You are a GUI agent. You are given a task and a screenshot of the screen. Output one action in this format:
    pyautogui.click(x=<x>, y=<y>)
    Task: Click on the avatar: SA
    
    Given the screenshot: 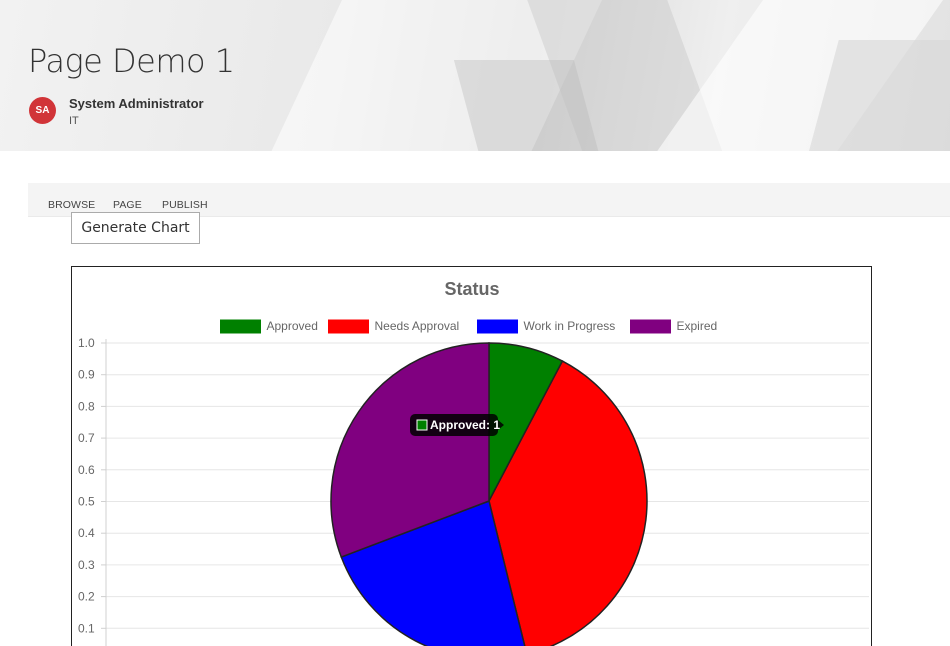 What is the action you would take?
    pyautogui.click(x=42, y=110)
    